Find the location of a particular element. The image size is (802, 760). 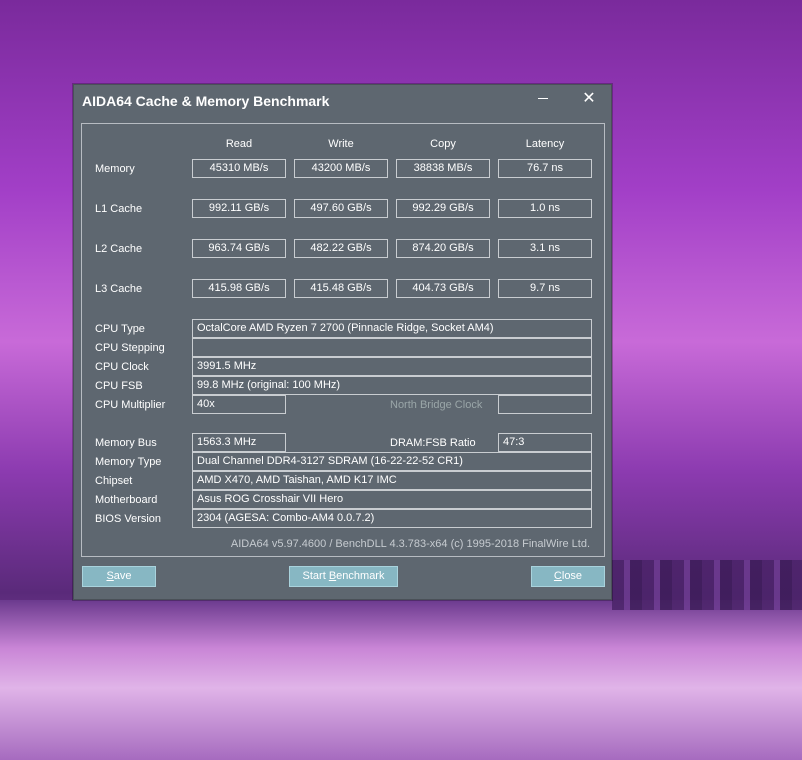

bios-version-label: BIOS Version is located at coordinates (128, 519).